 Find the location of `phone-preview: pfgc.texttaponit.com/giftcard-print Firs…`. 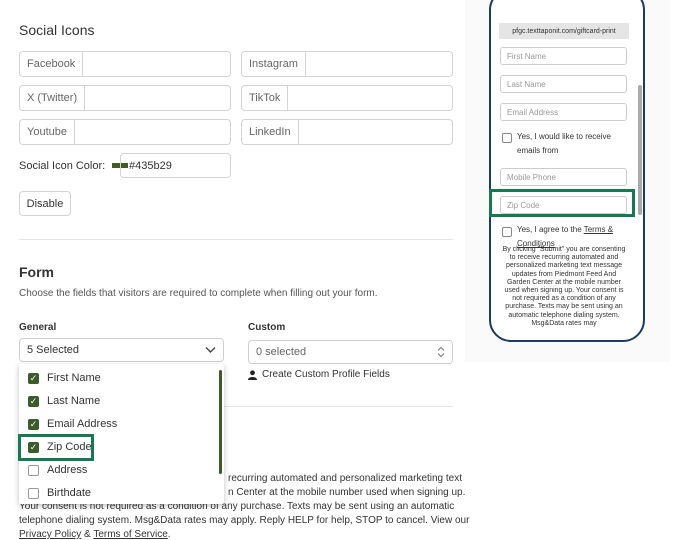

phone-preview: pfgc.texttaponit.com/giftcard-print Firs… is located at coordinates (567, 171).